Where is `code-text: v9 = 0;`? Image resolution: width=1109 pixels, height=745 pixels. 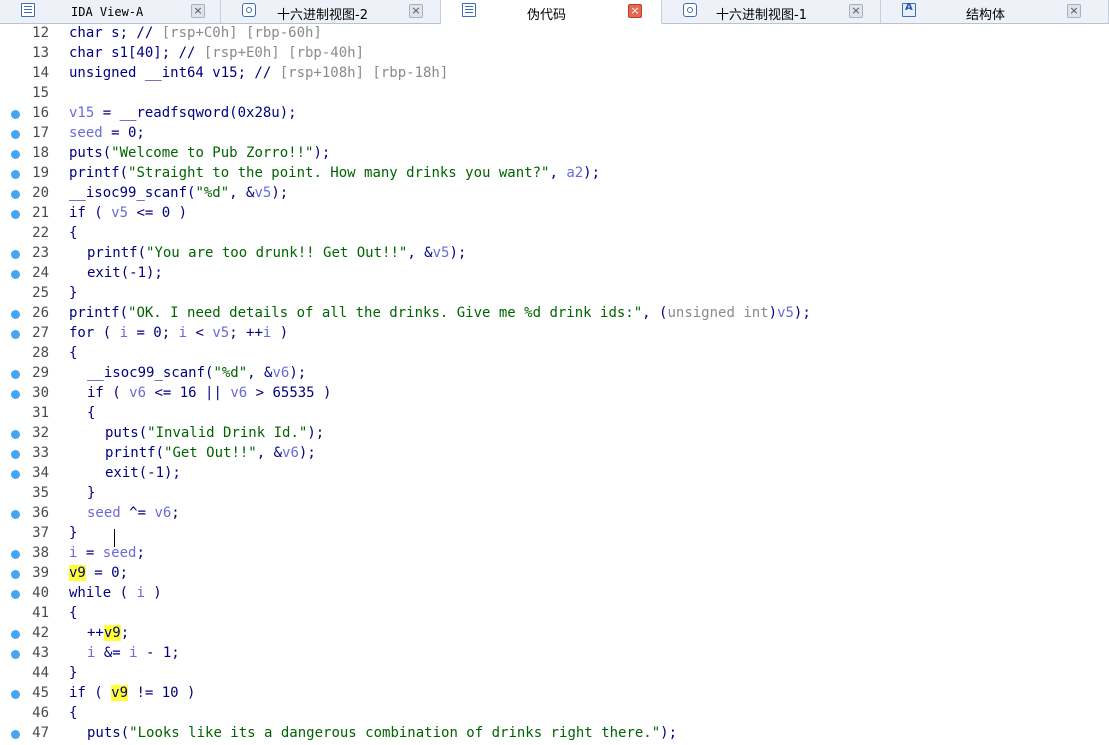 code-text: v9 = 0; is located at coordinates (98, 573).